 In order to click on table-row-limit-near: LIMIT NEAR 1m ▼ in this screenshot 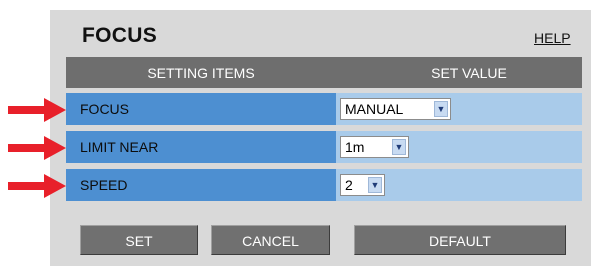, I will do `click(324, 147)`.